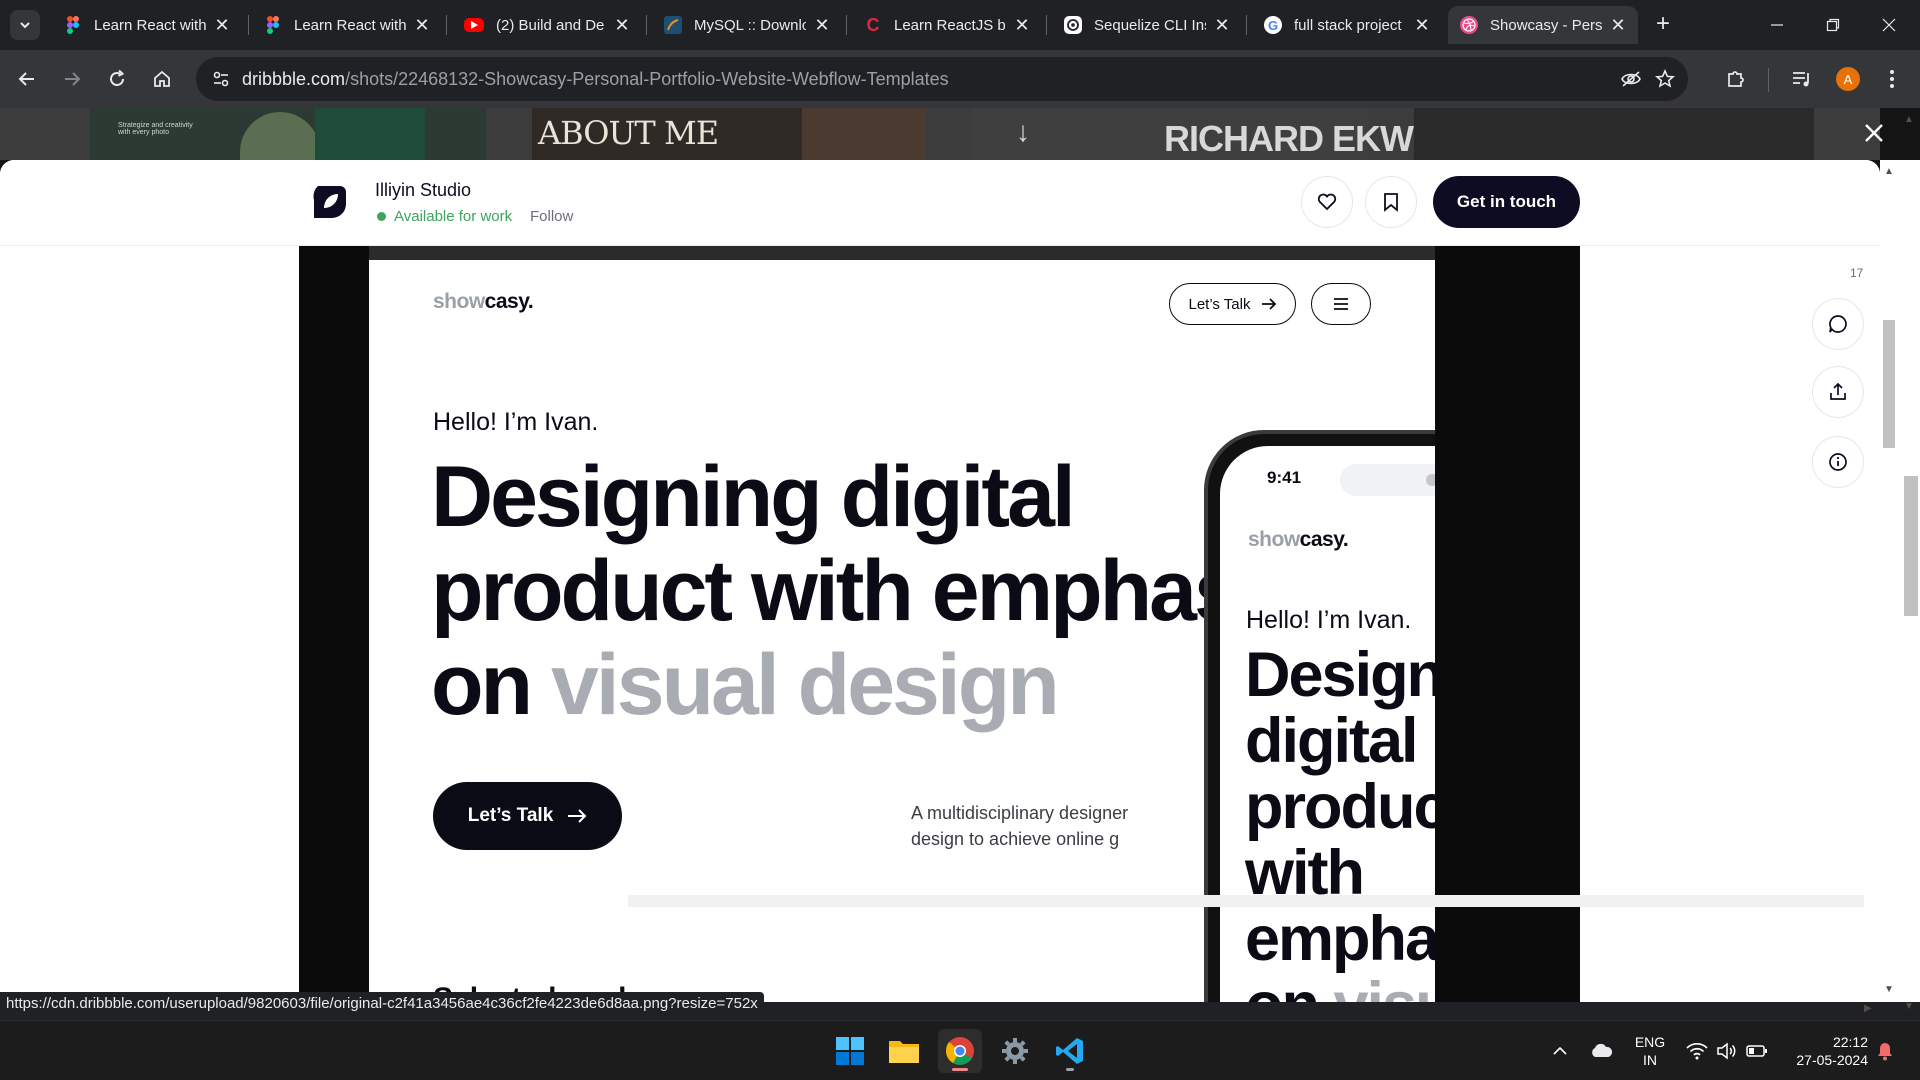 The height and width of the screenshot is (1080, 1920). I want to click on bookmark-star-icon, so click(1665, 79).